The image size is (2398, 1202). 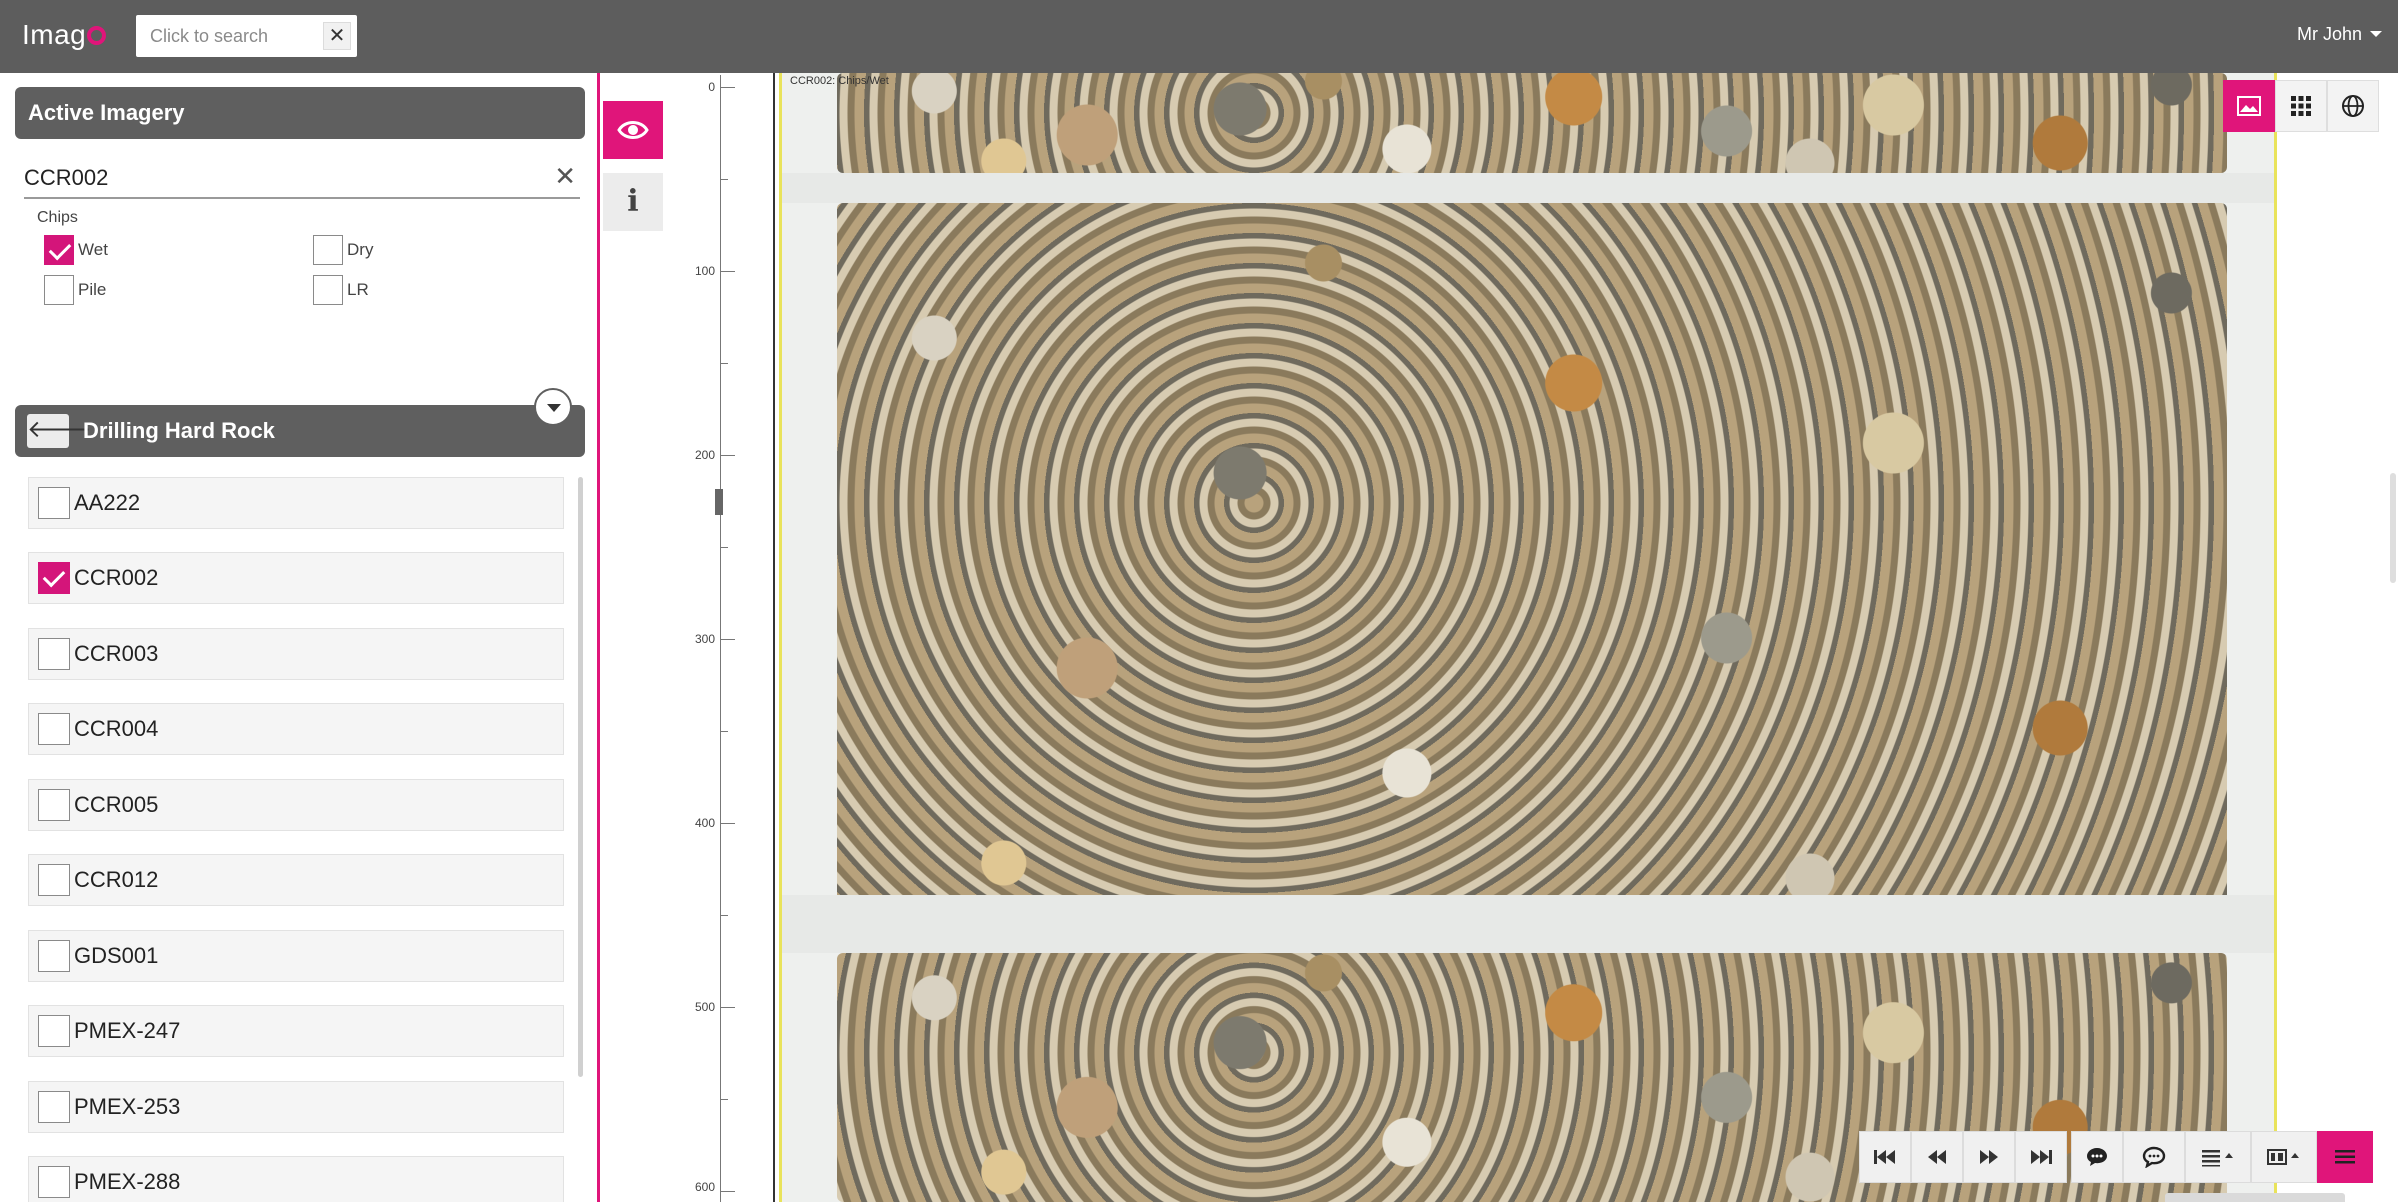 I want to click on top-bar: Imag ✕ Mr John, so click(x=1199, y=36).